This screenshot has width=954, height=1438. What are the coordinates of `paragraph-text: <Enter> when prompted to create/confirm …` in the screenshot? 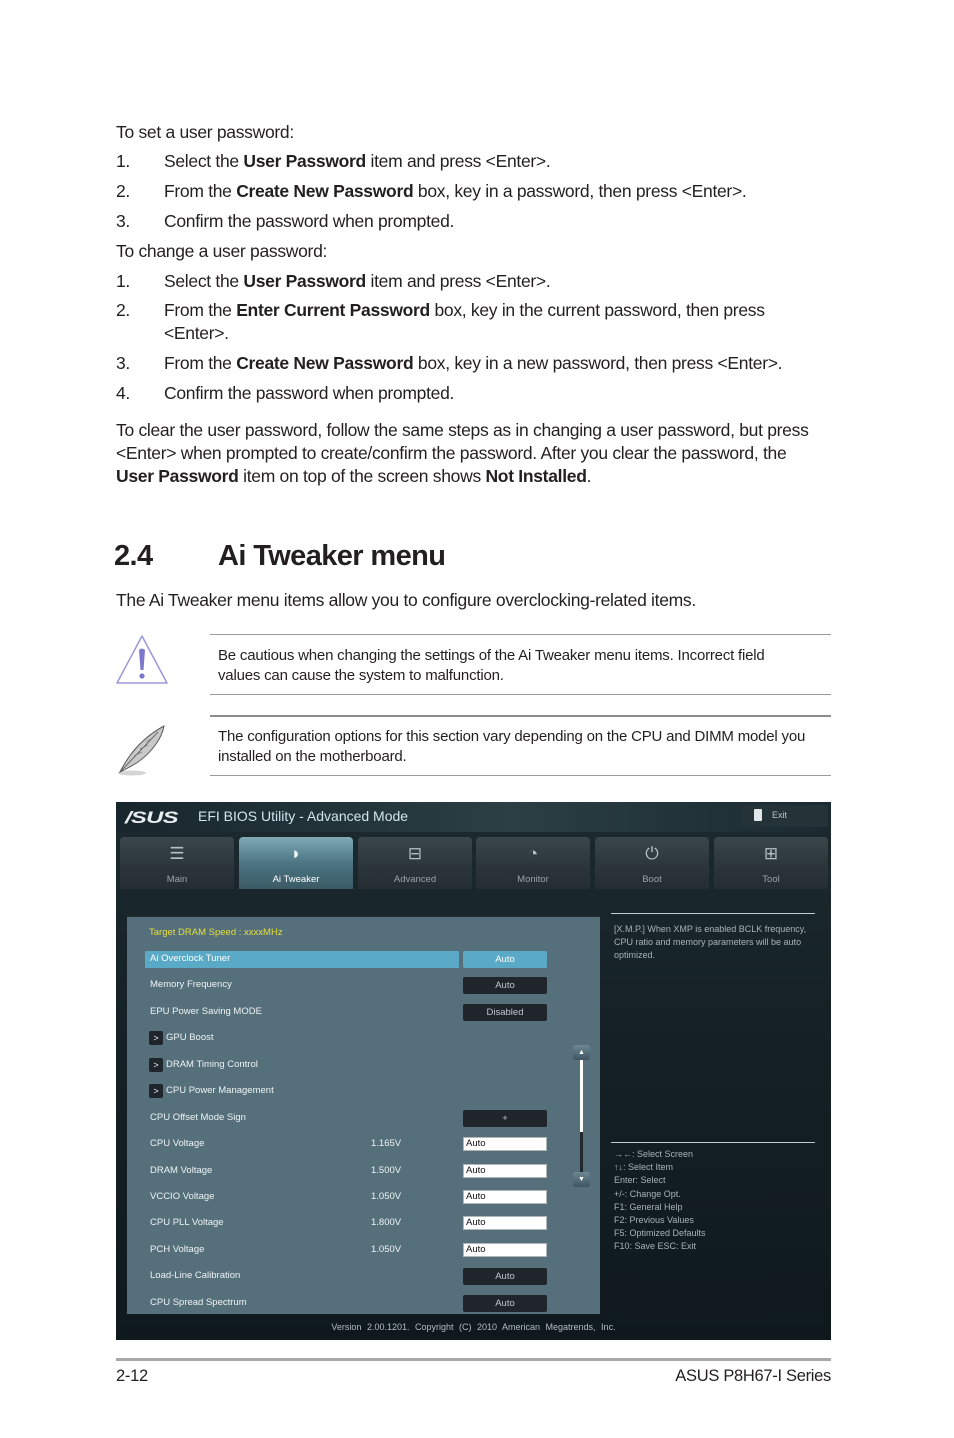 It's located at (451, 453).